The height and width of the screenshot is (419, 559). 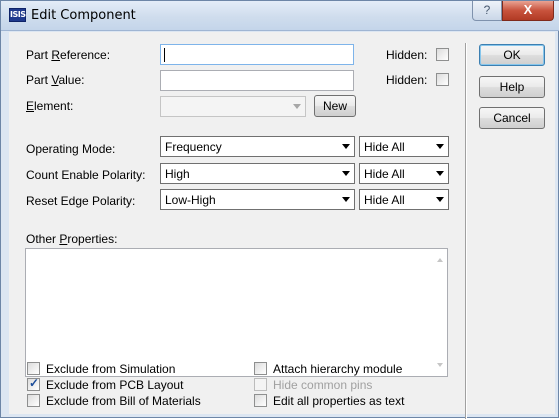 I want to click on edit-all-as-text-label: Edit all properties as text, so click(x=339, y=401).